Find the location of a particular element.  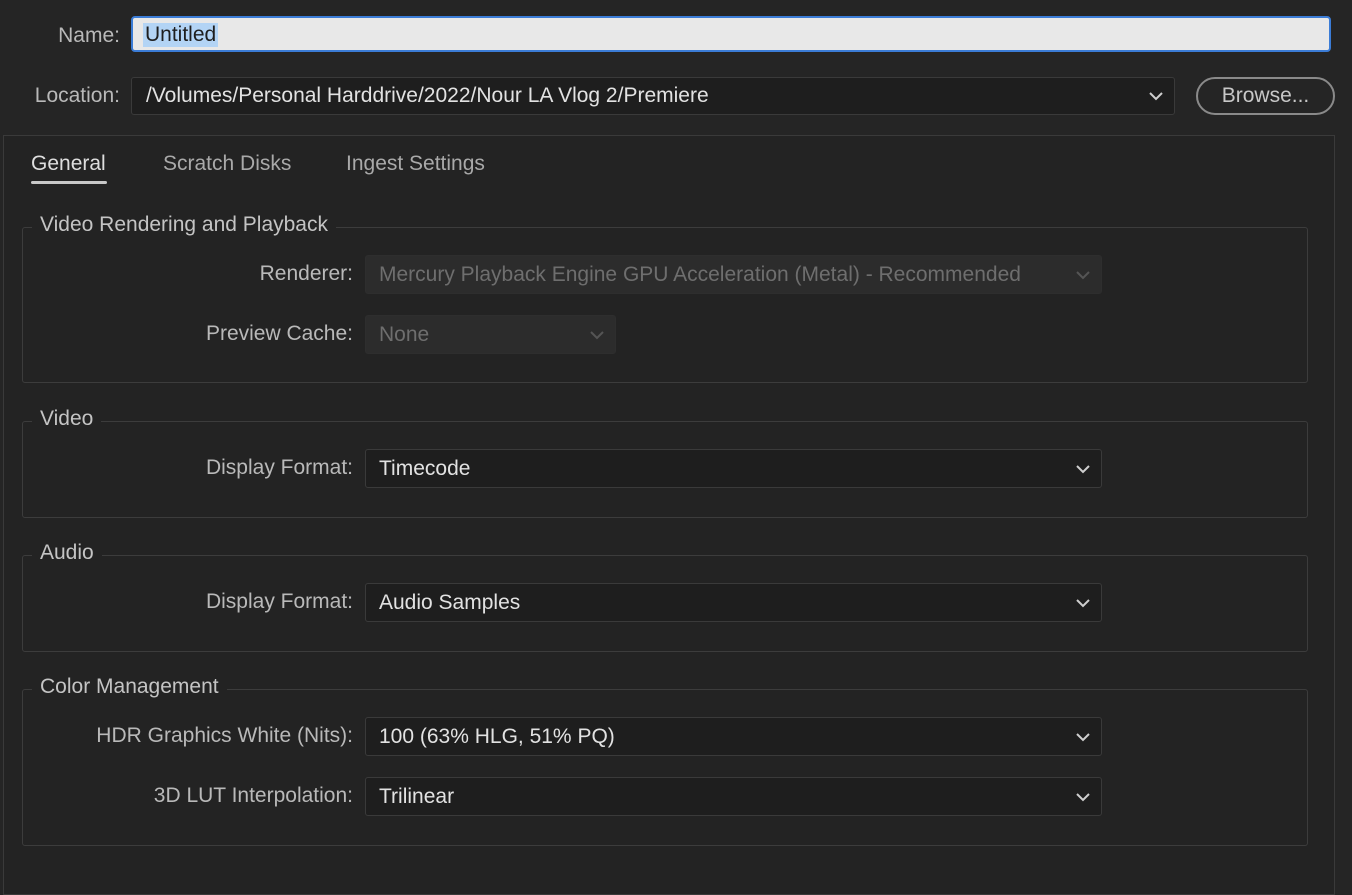

video-display-format-dropdown: Timecode is located at coordinates (733, 468).